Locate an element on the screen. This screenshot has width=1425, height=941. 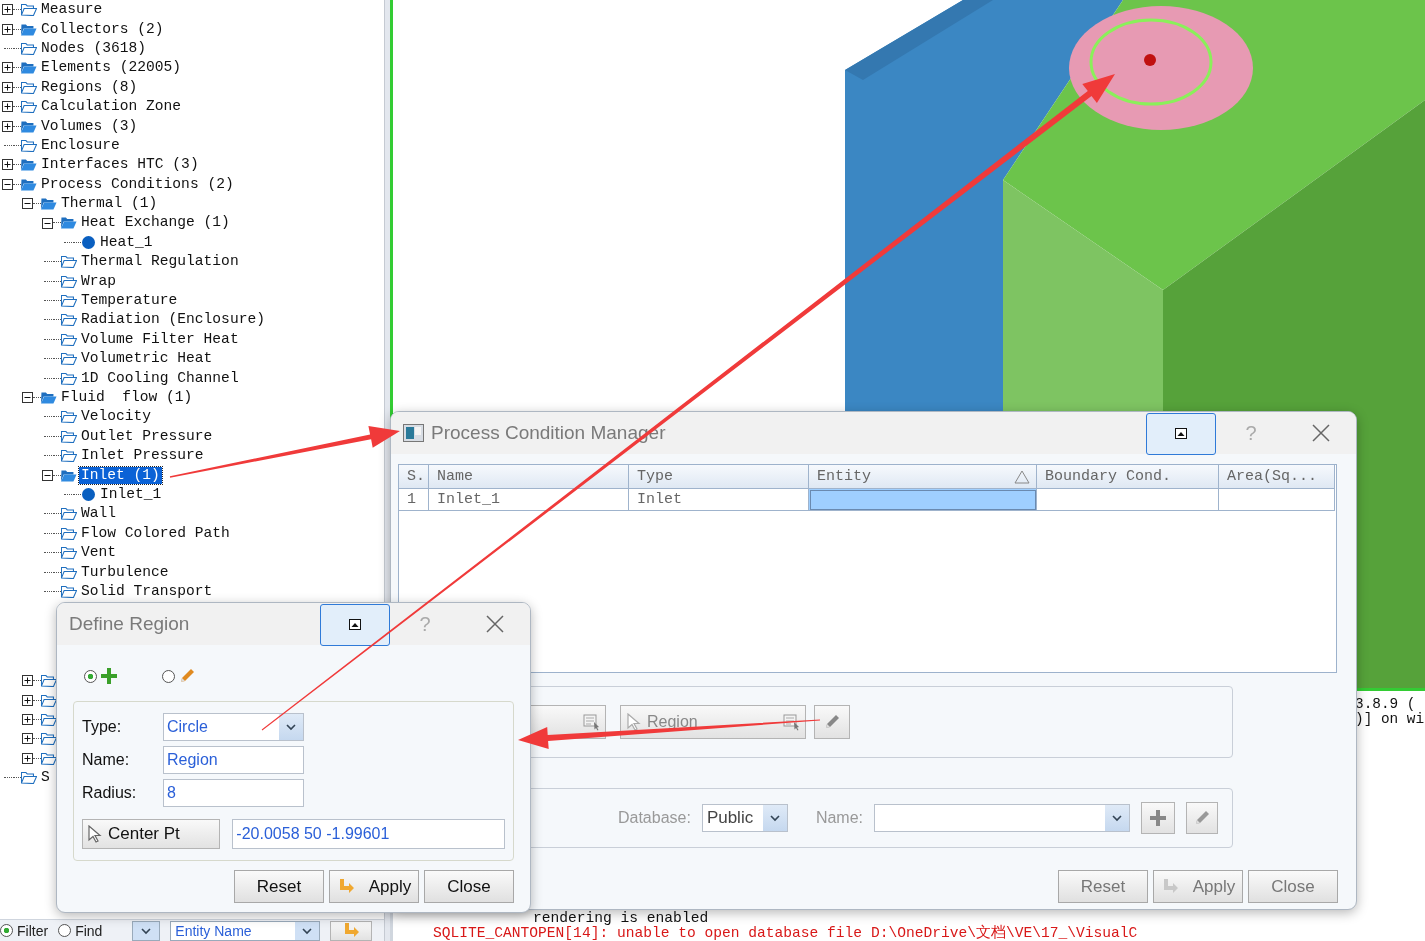
tree-item: Inlet_1 is located at coordinates (131, 494).